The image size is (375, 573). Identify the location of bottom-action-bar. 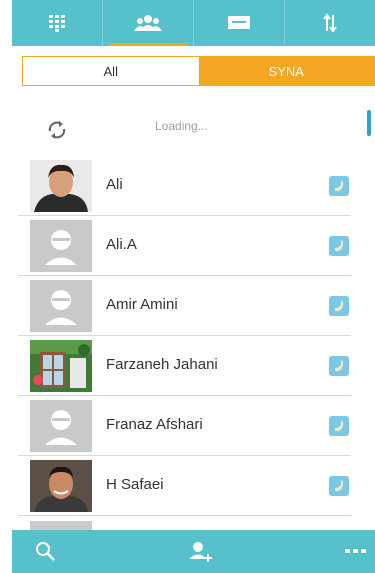
(193, 551).